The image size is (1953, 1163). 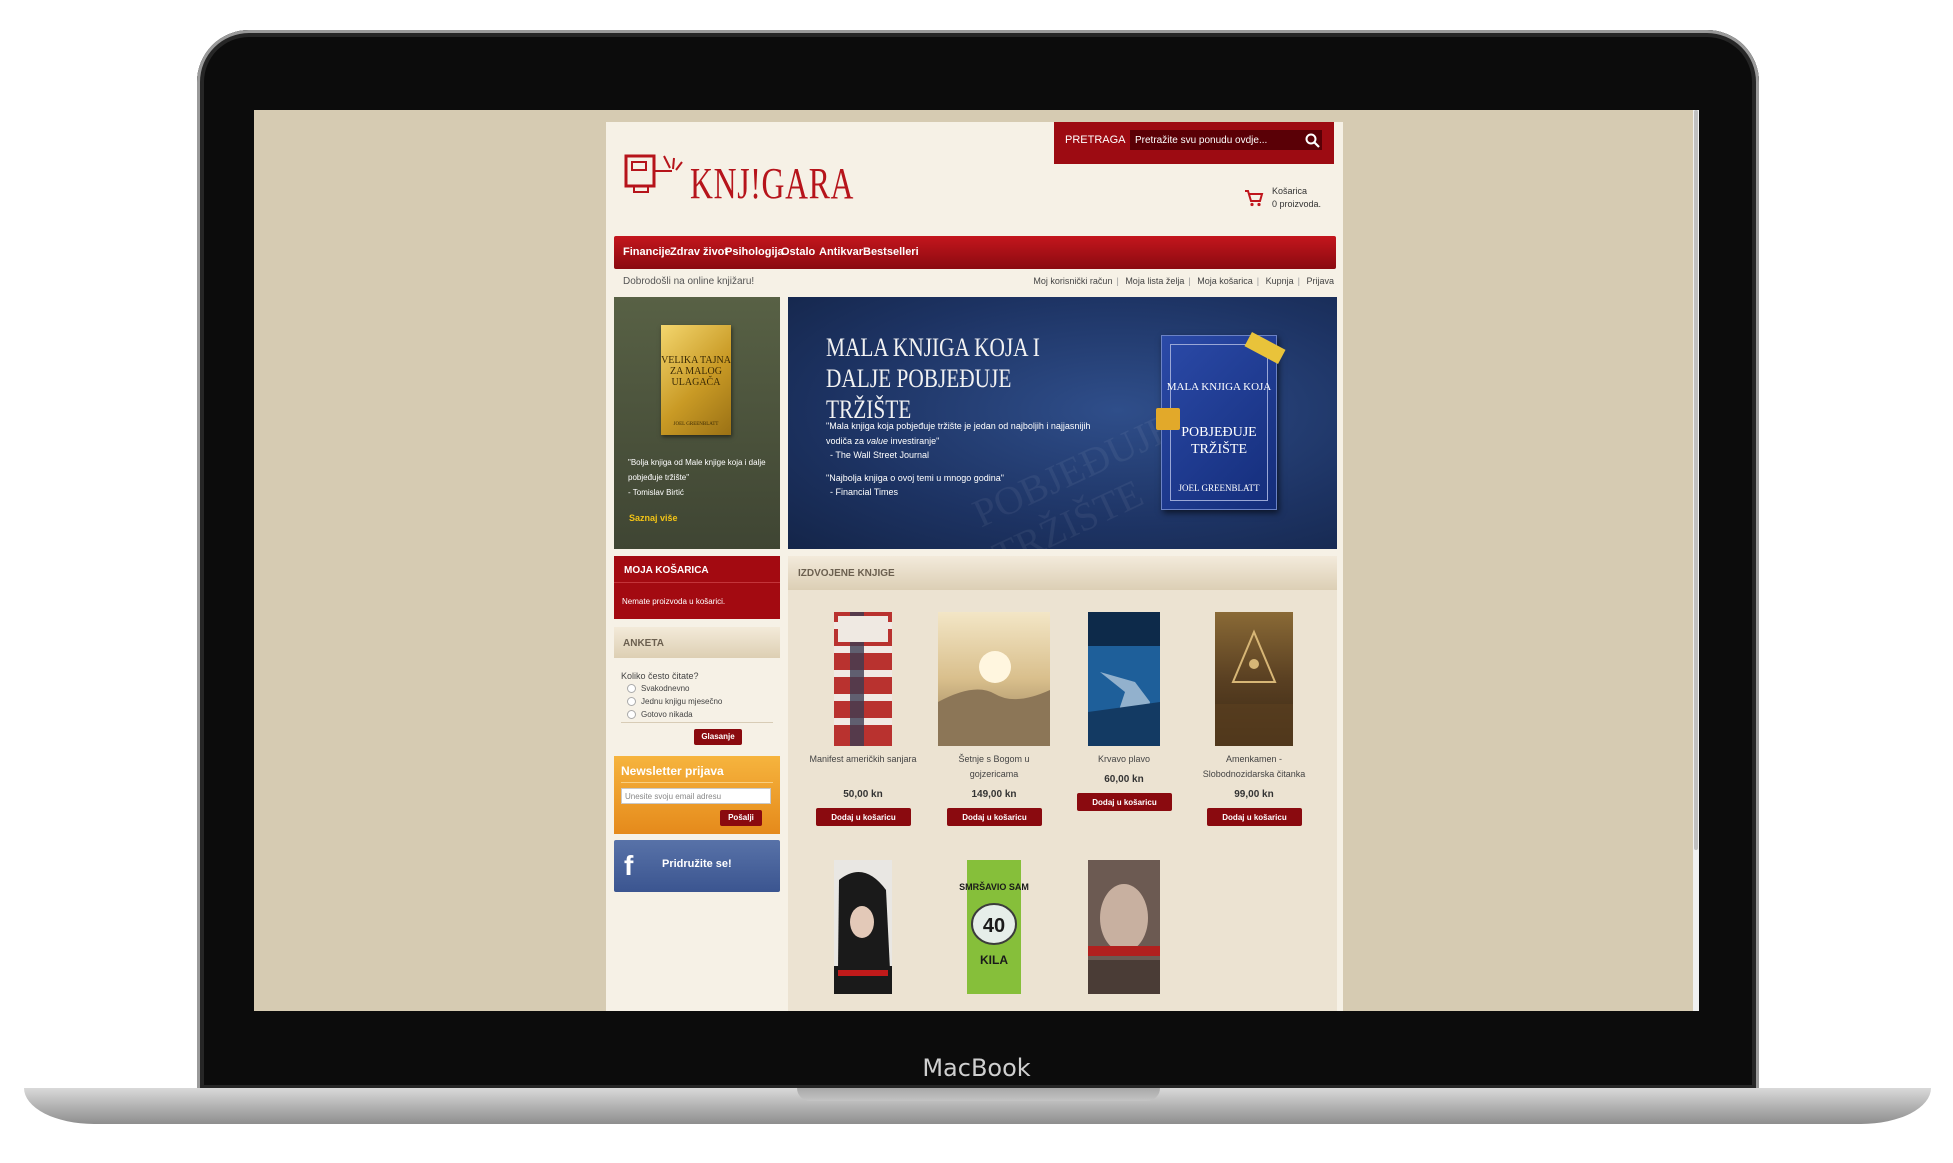 What do you see at coordinates (696, 371) in the screenshot?
I see `promo-book-title: VELIKA TAJNA ZA MALOG ULAGAČA` at bounding box center [696, 371].